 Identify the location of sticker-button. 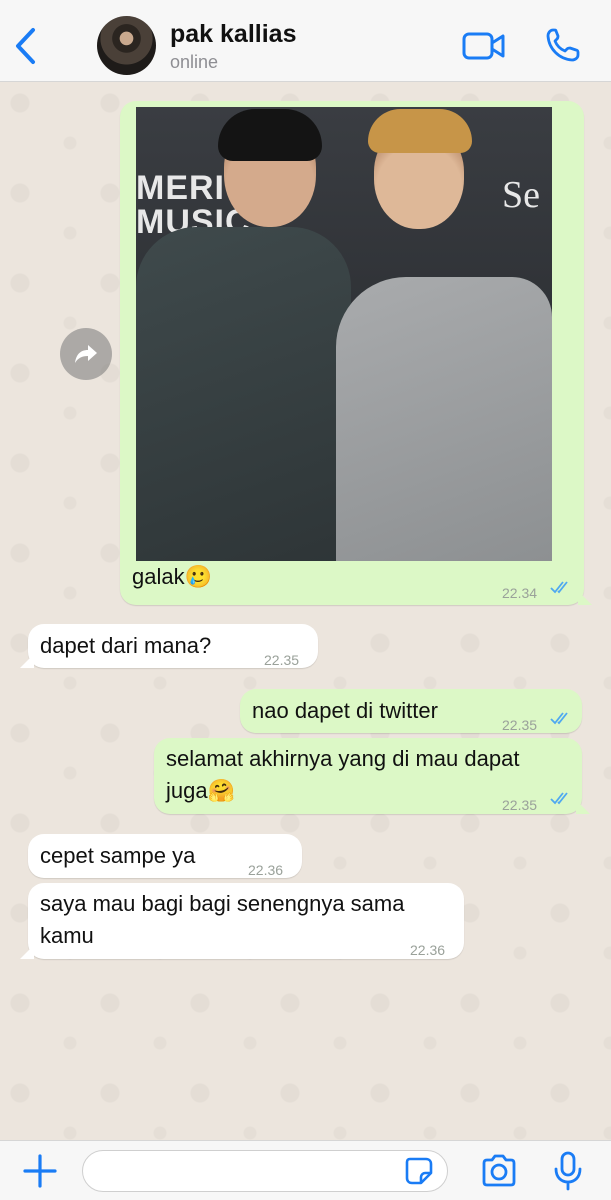
(419, 1171).